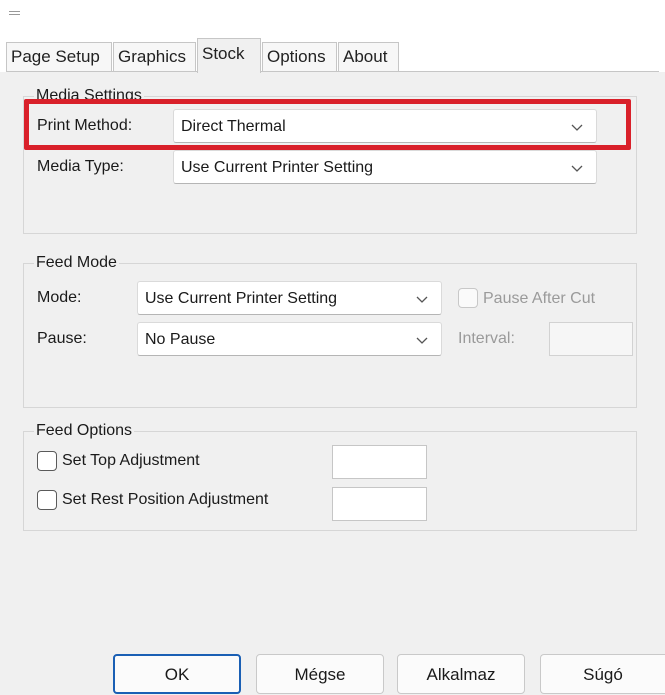 The width and height of the screenshot is (665, 695). I want to click on tab-graphics: Graphics, so click(154, 57).